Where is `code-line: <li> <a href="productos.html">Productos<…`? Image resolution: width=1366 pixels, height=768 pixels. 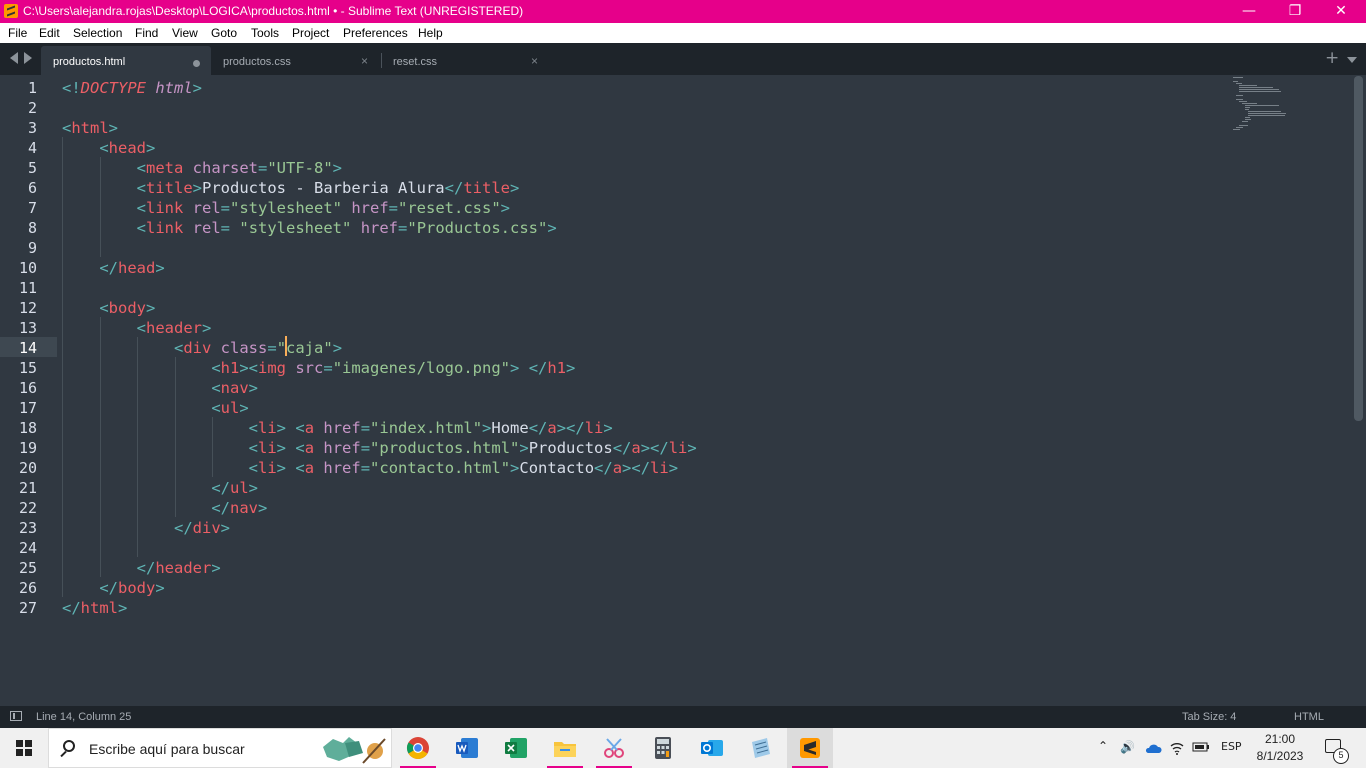 code-line: <li> <a href="productos.html">Productos<… is located at coordinates (379, 448).